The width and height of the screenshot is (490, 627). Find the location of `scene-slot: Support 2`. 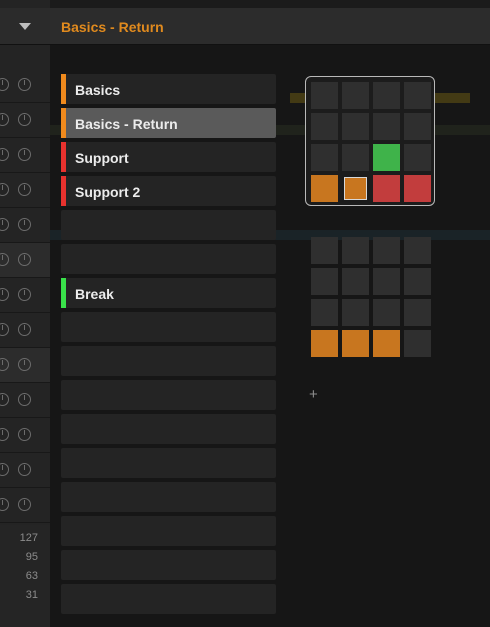

scene-slot: Support 2 is located at coordinates (168, 191).